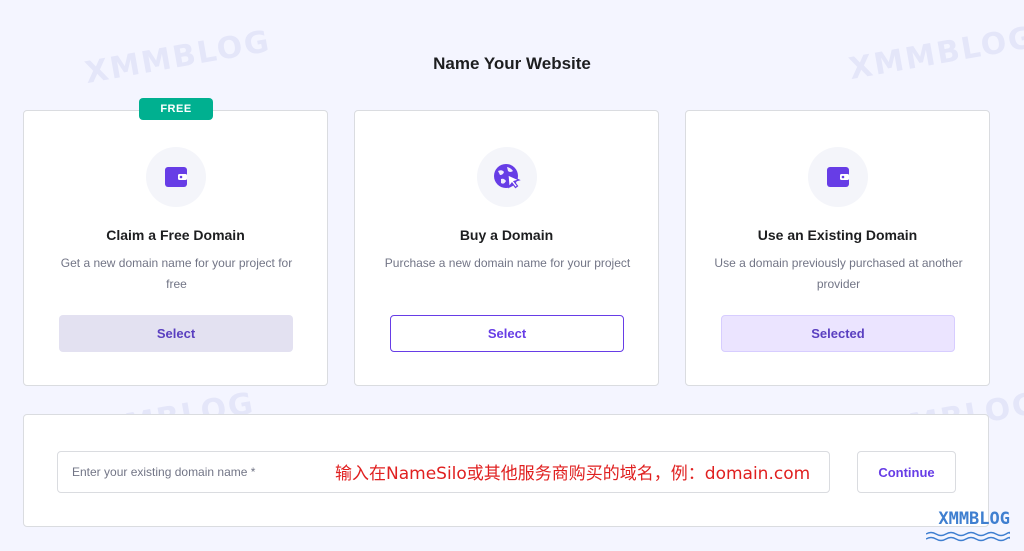 This screenshot has height=551, width=1024. What do you see at coordinates (573, 474) in the screenshot?
I see `annotation-text: 输入在NameSilo或其他服务商购买的域名，例：domain.com` at bounding box center [573, 474].